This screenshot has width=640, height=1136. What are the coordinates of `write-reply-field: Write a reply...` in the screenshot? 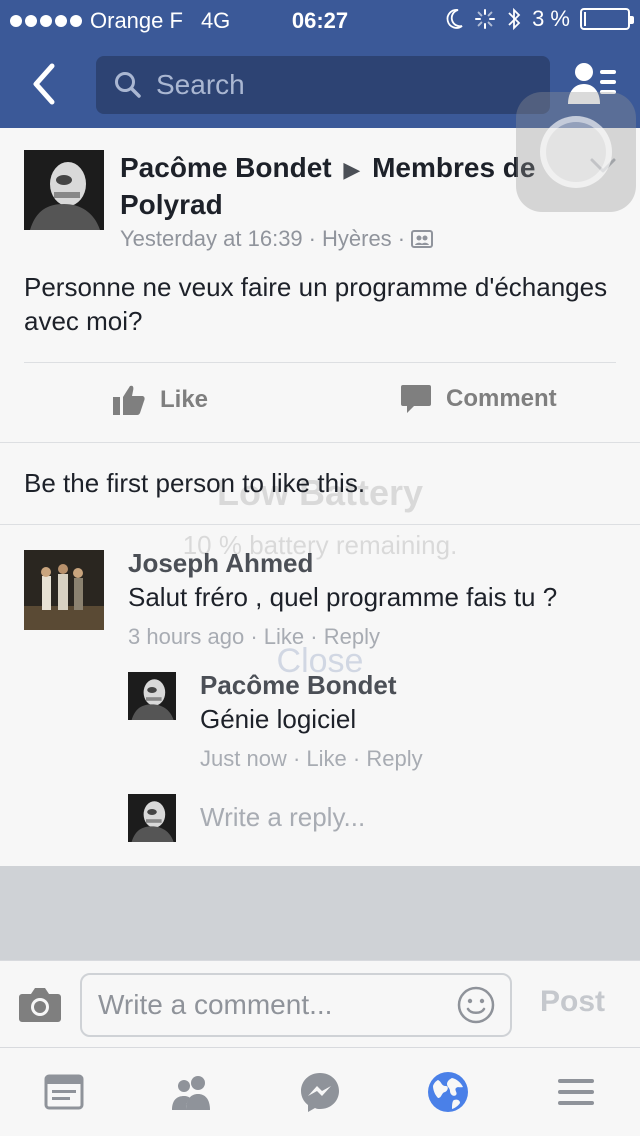 It's located at (282, 817).